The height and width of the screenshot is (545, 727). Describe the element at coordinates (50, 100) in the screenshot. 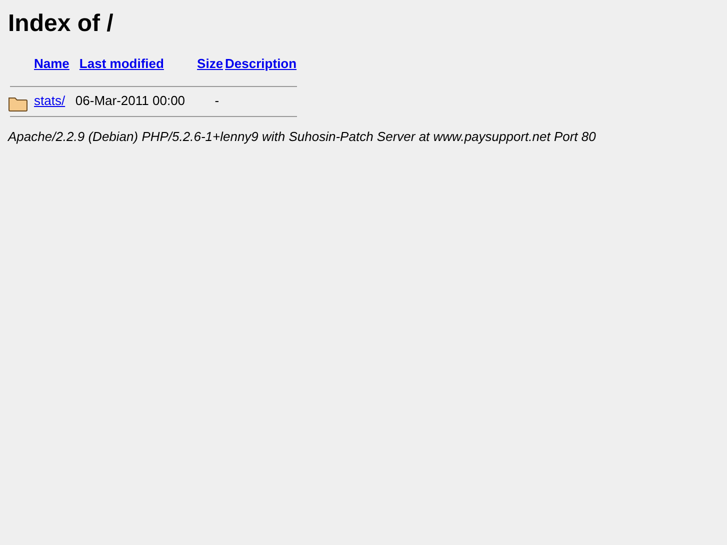

I see `folder-link: stats/` at that location.